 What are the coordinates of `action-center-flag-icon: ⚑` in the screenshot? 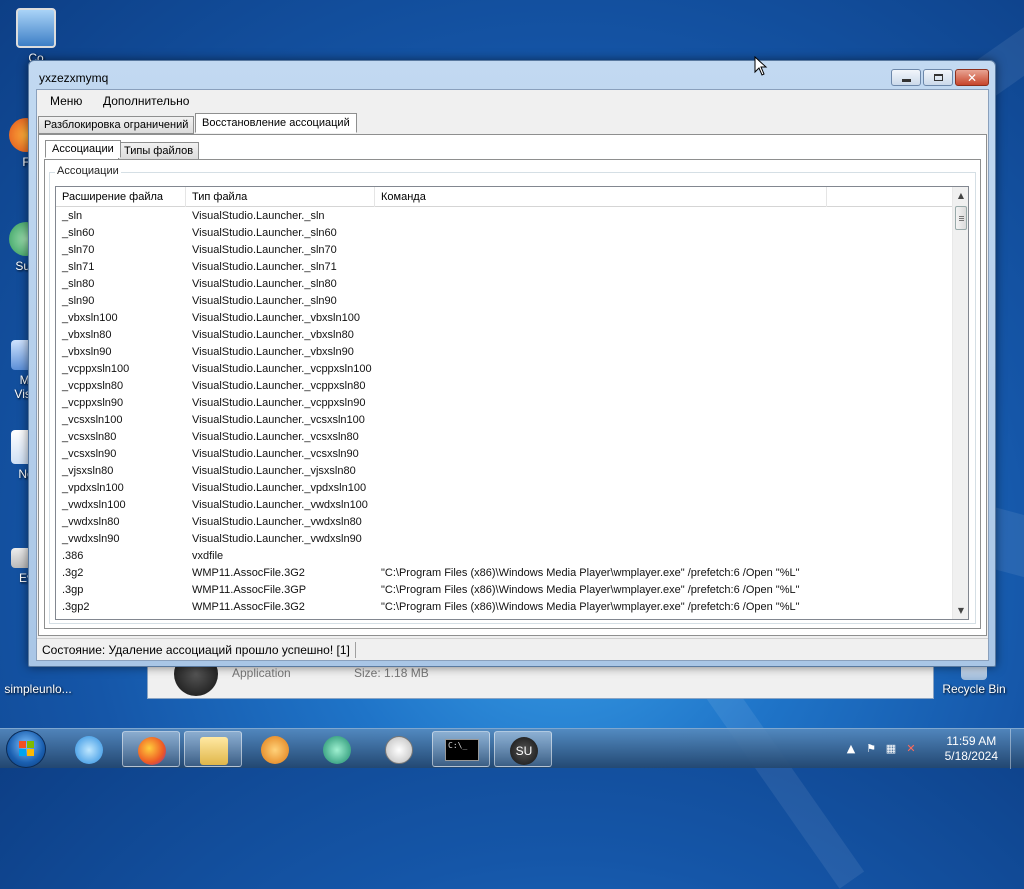 It's located at (871, 749).